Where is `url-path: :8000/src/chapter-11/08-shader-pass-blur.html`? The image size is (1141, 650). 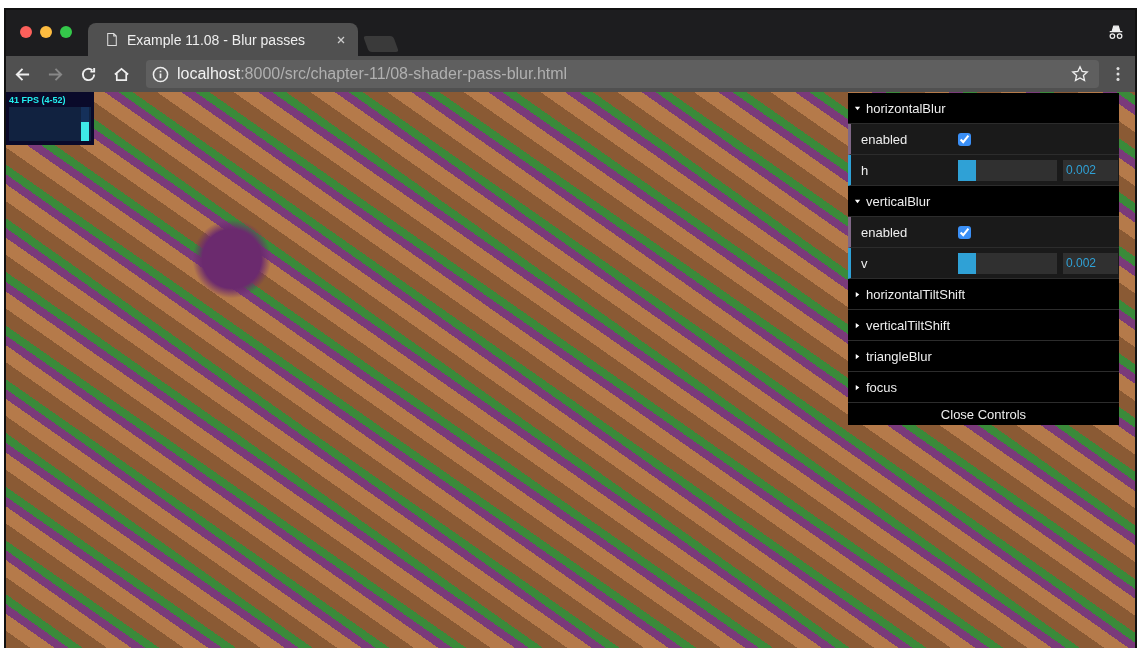 url-path: :8000/src/chapter-11/08-shader-pass-blur.html is located at coordinates (404, 73).